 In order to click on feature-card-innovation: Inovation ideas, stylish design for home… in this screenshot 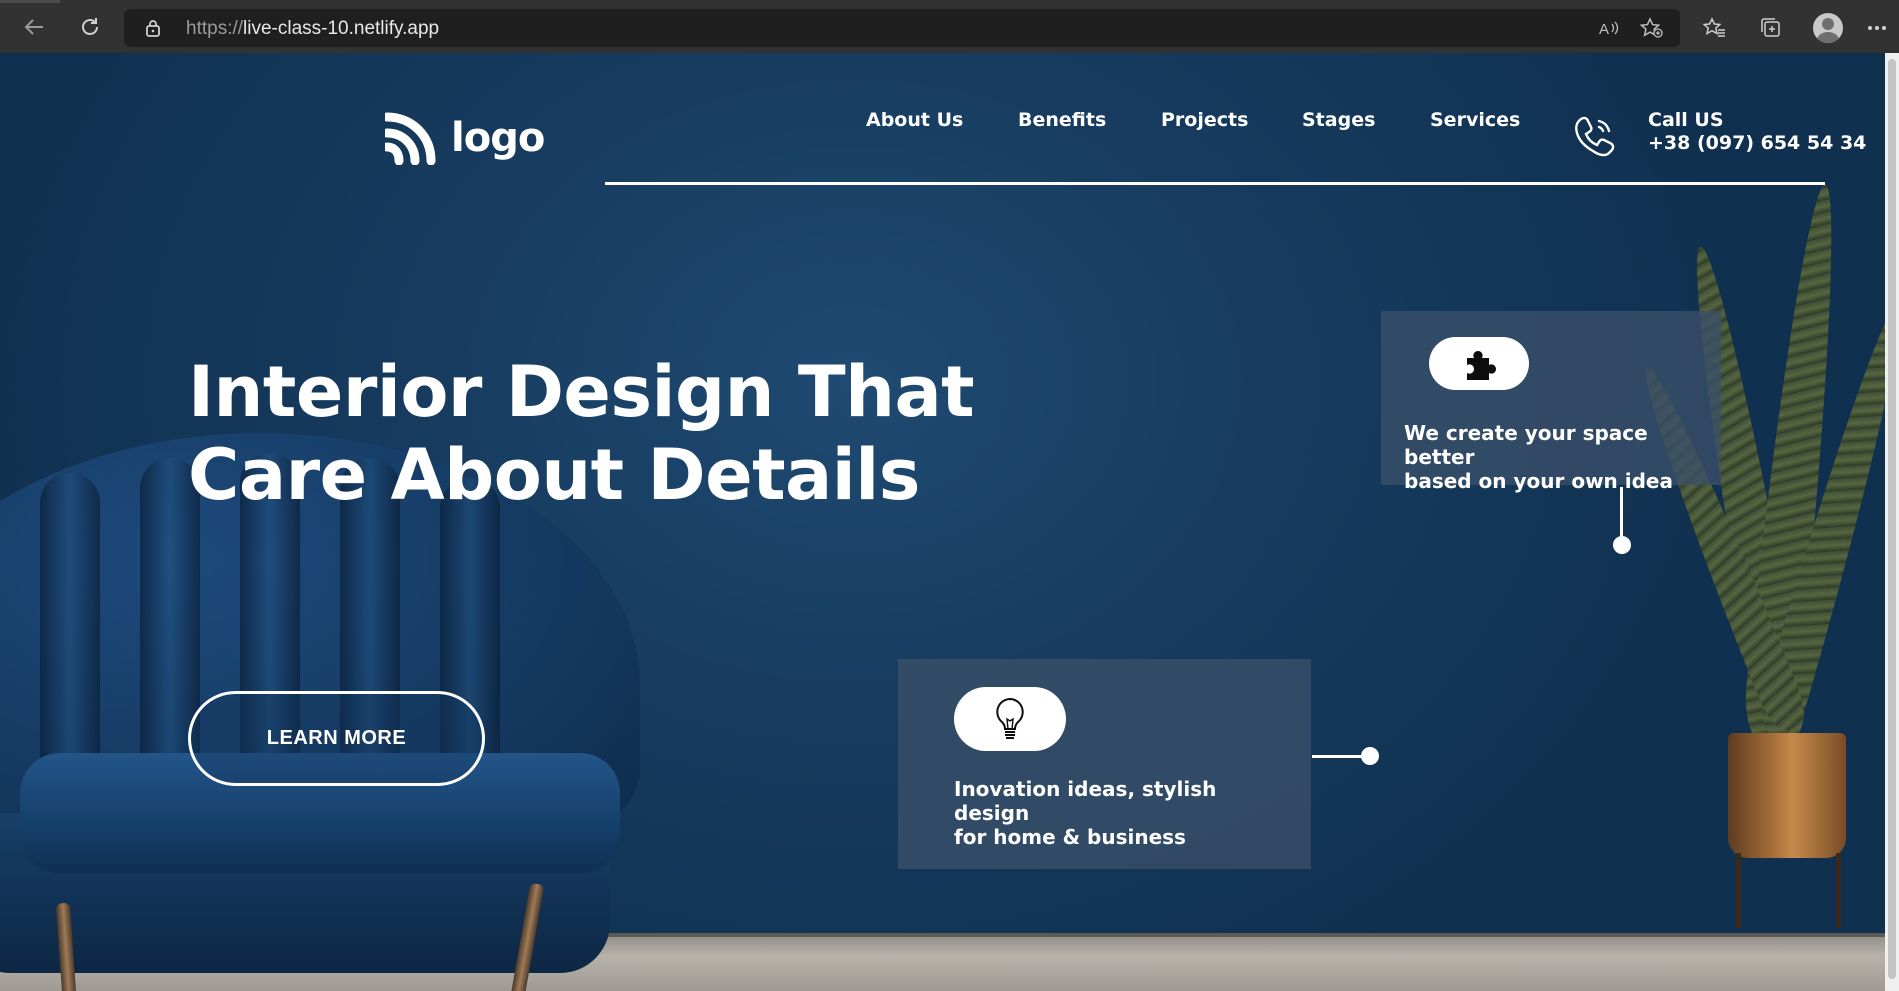, I will do `click(1104, 764)`.